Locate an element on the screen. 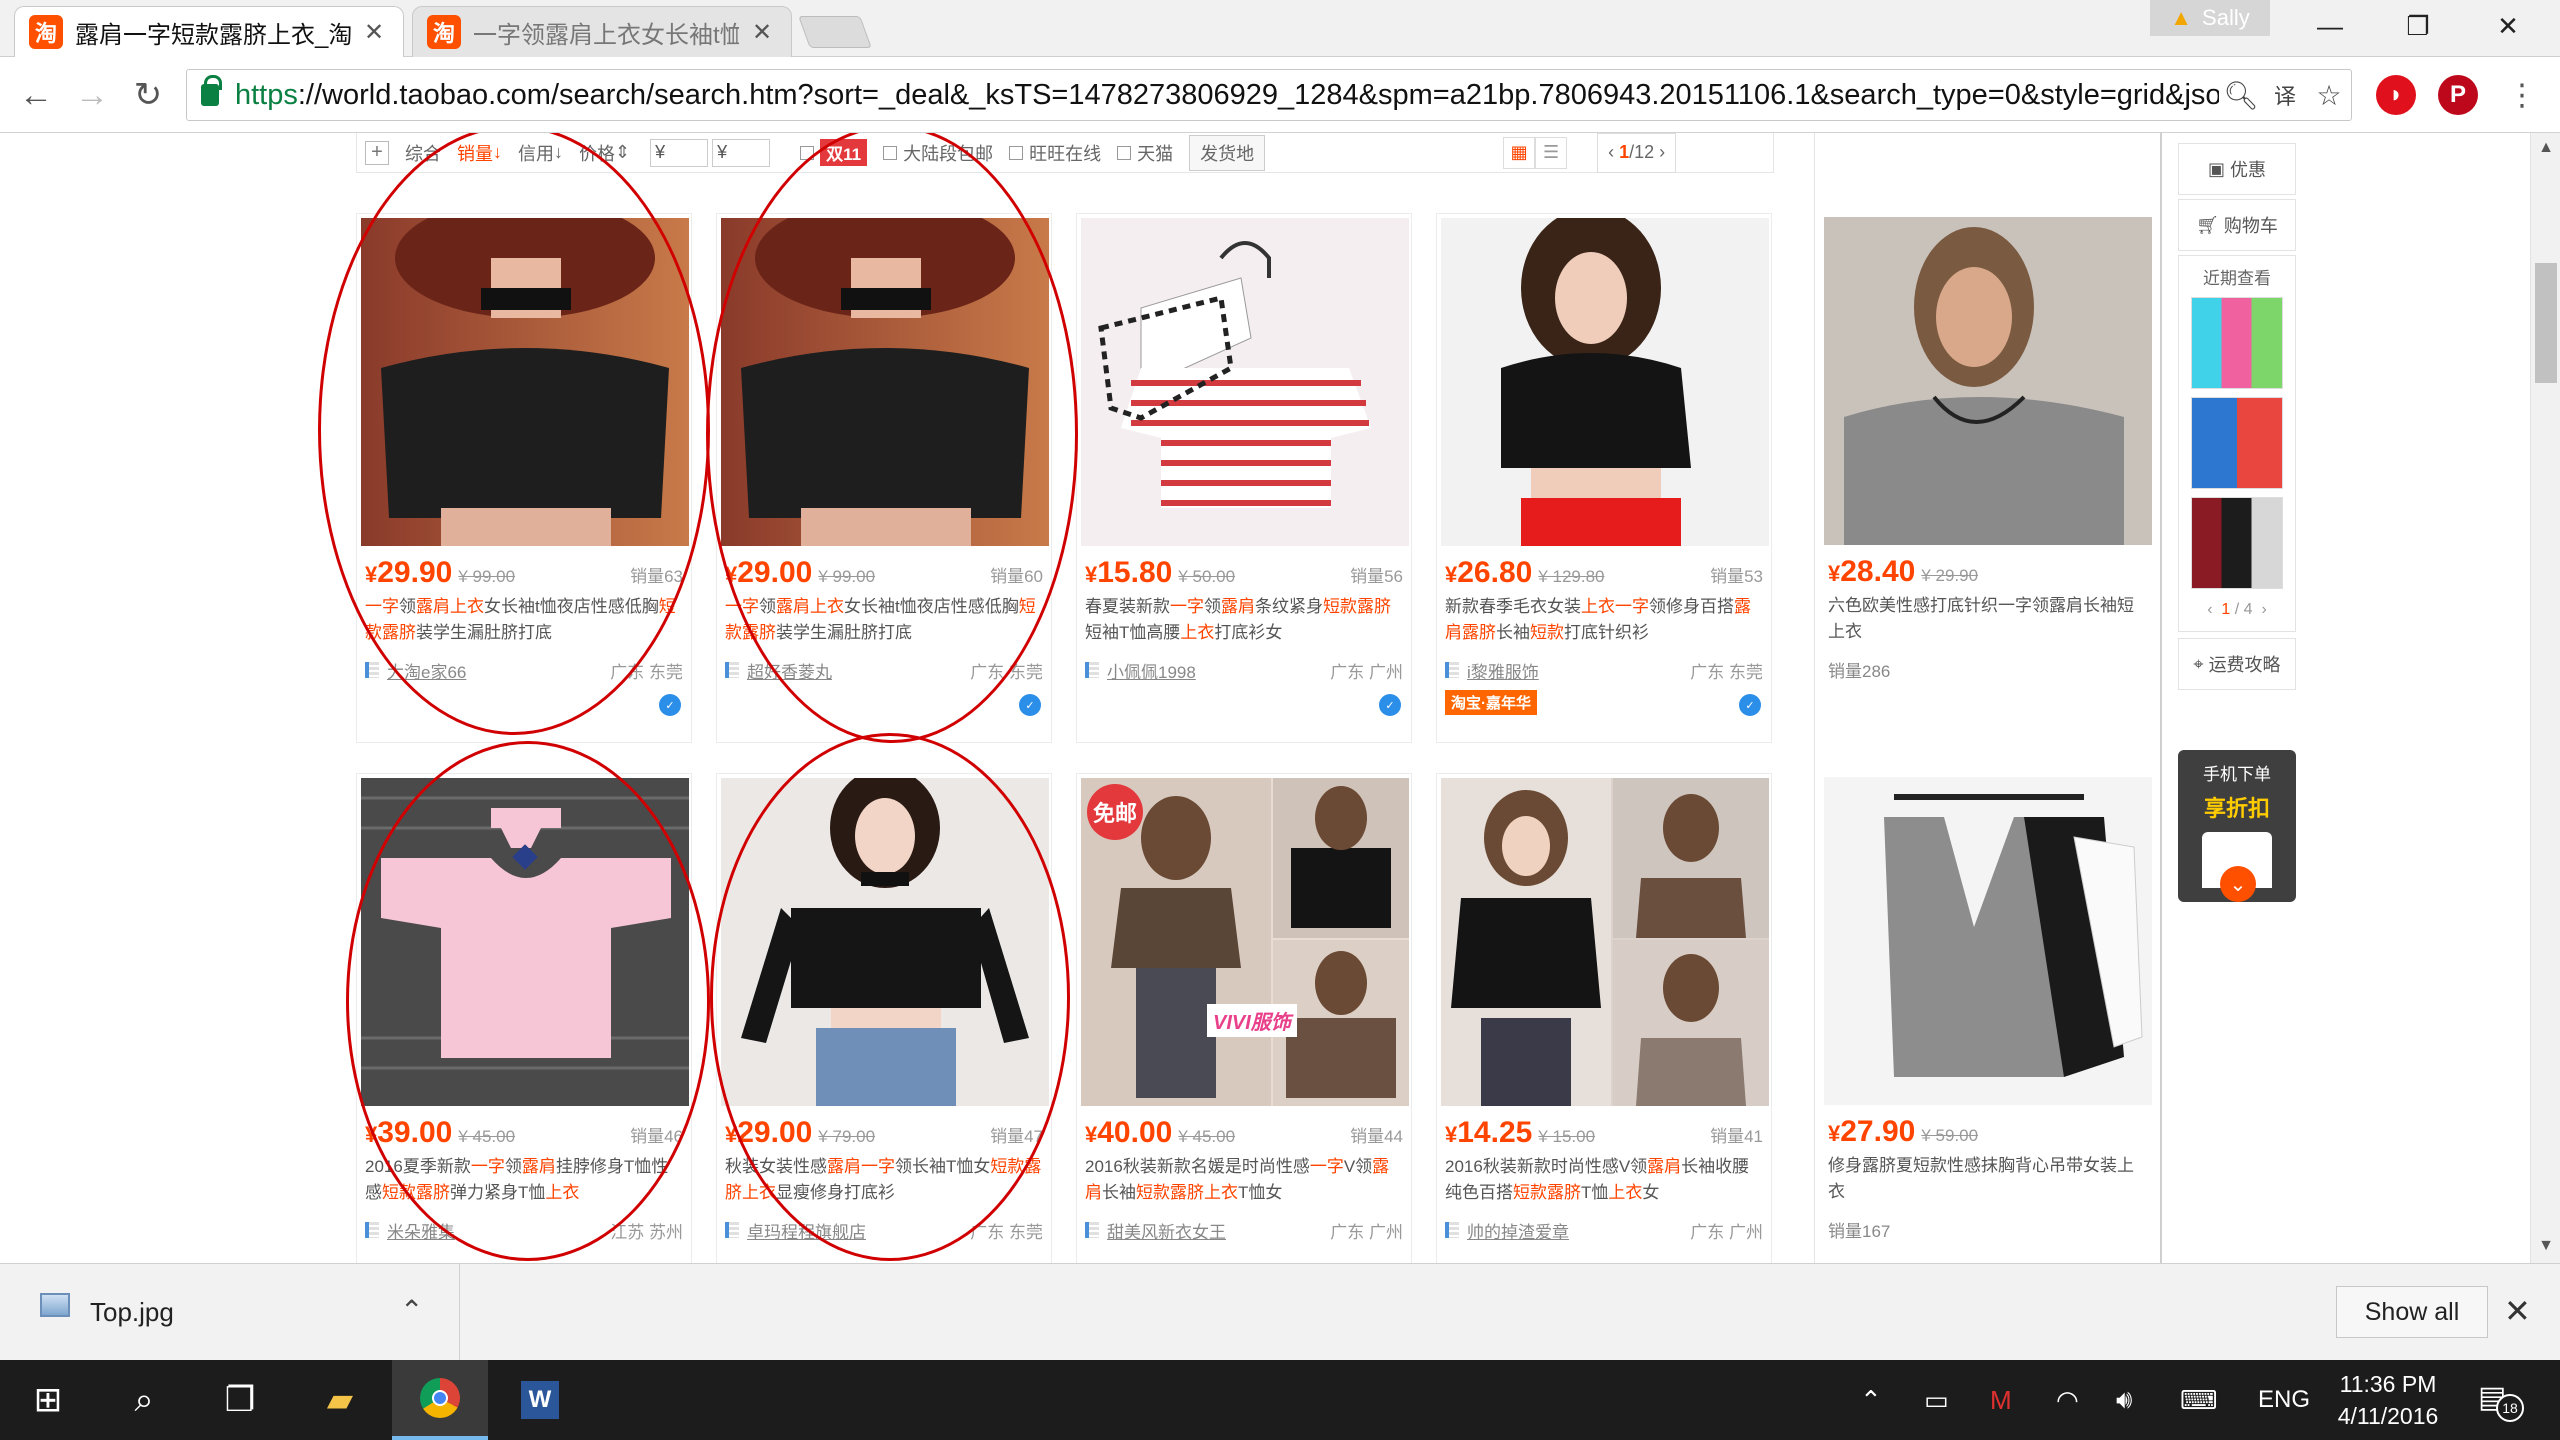 This screenshot has width=2560, height=1440. tab-taobao-search-1: 淘 露肩一字短款露脐上衣_淘 ✕ is located at coordinates (209, 31).